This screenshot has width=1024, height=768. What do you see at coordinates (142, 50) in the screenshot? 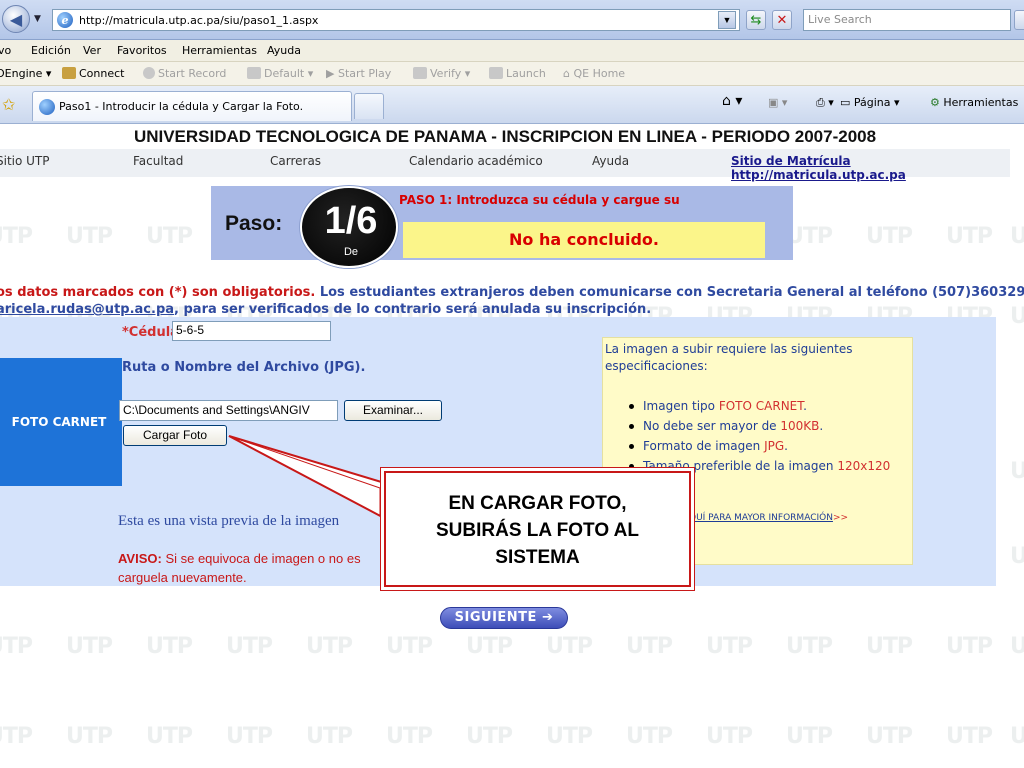
I see `menu-favoritos: Favoritos` at bounding box center [142, 50].